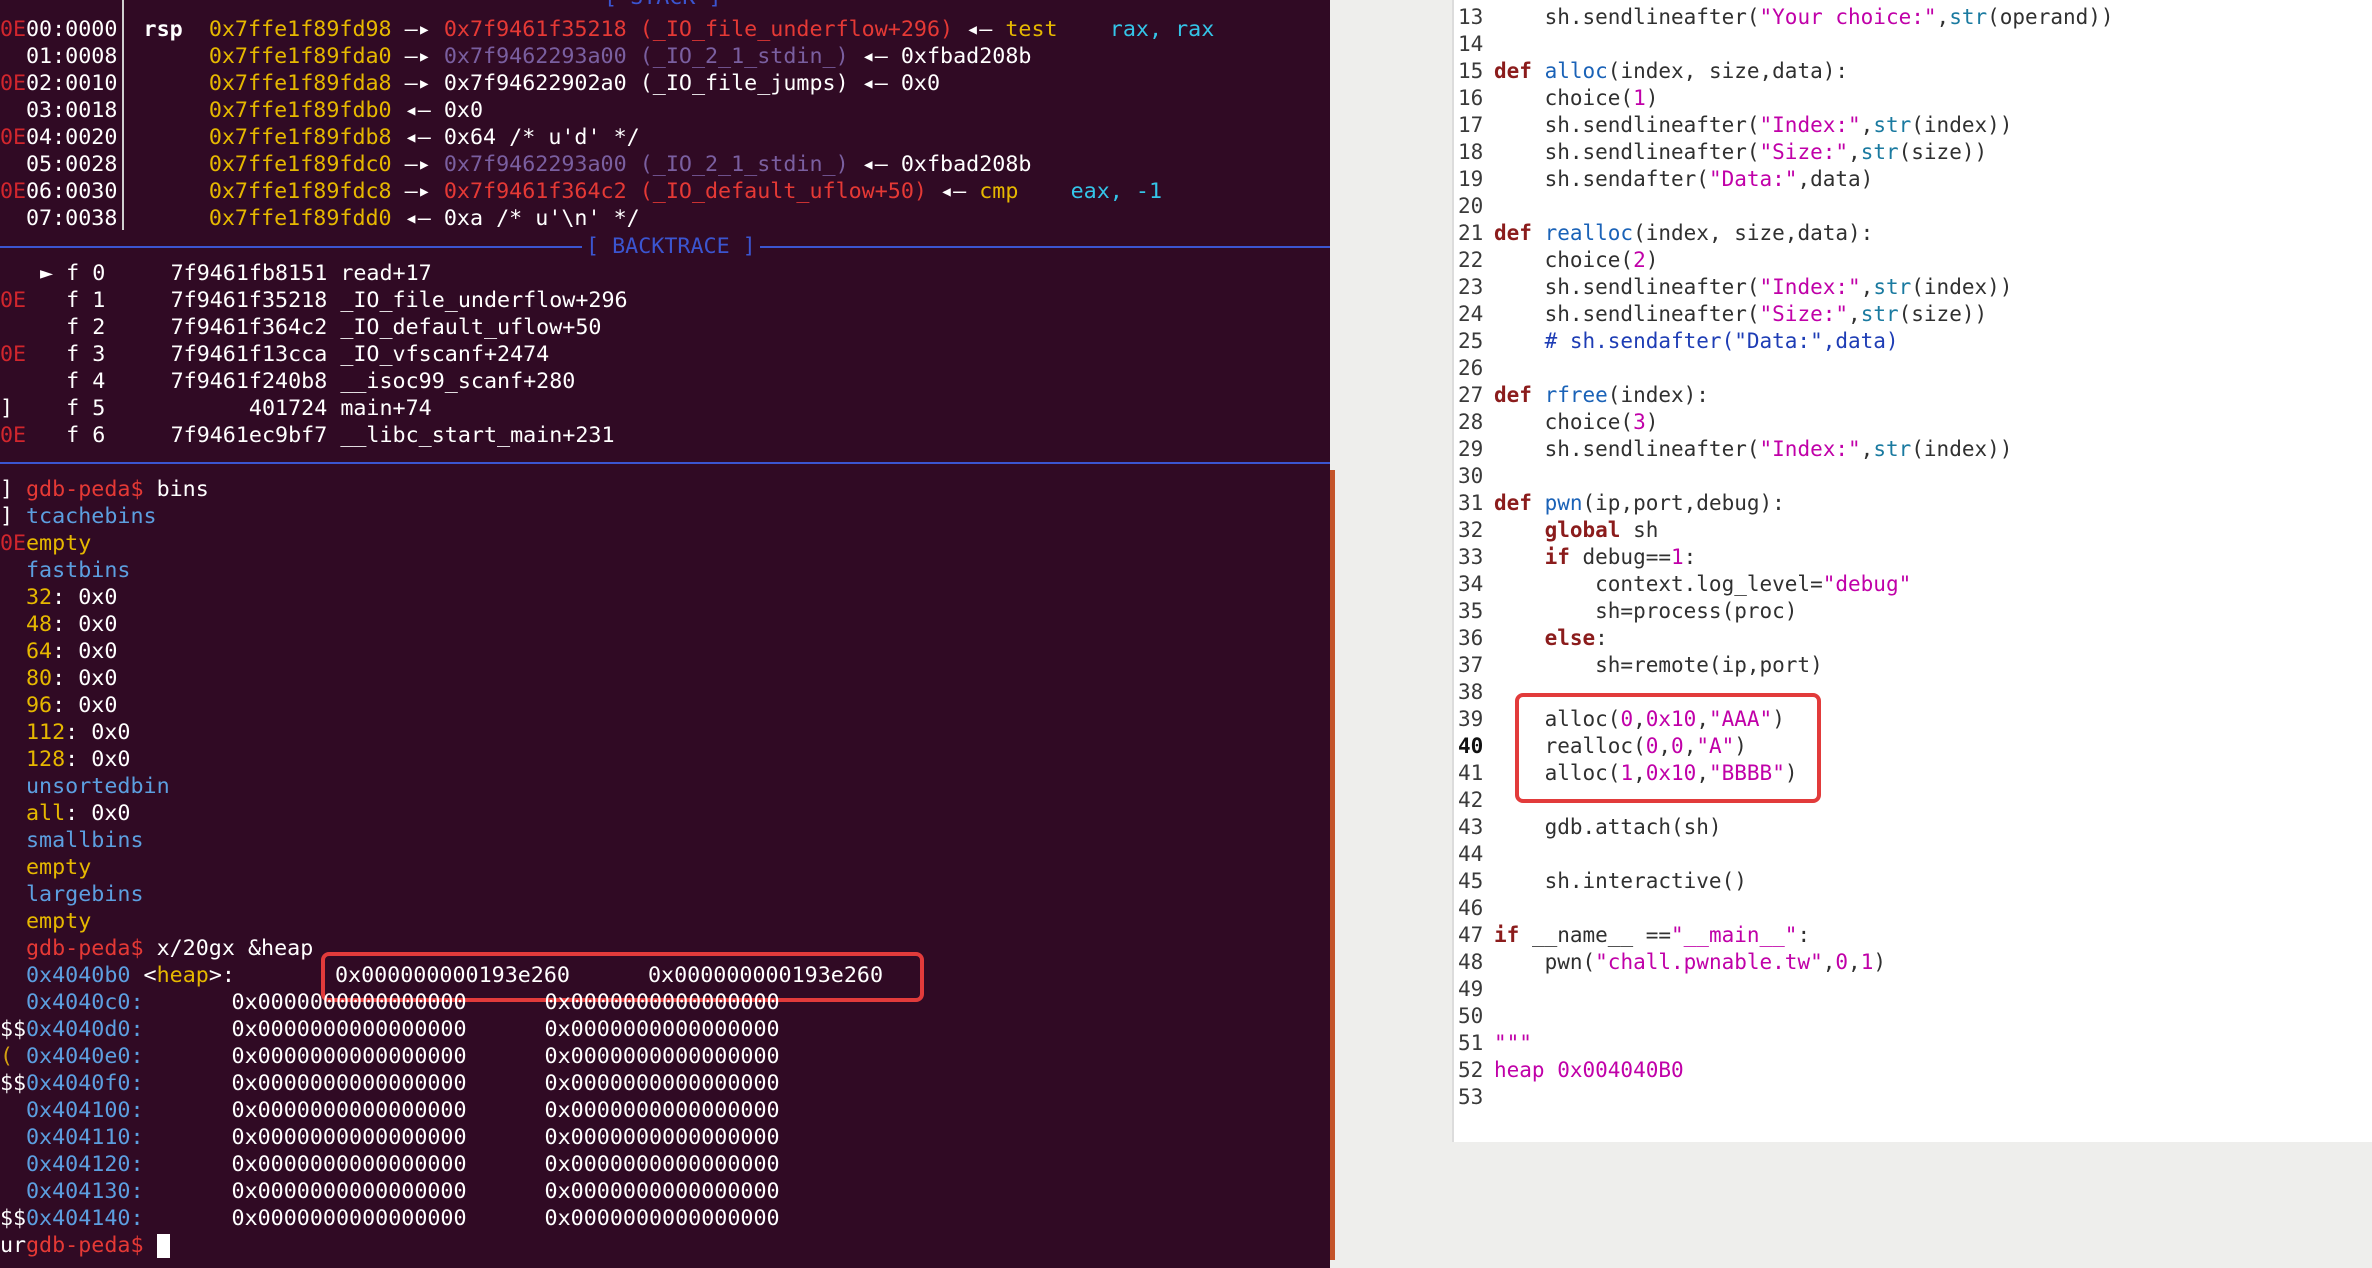 This screenshot has width=2372, height=1268. Describe the element at coordinates (1682, 584) in the screenshot. I see `code-line: 34 context.log_level="debug"` at that location.